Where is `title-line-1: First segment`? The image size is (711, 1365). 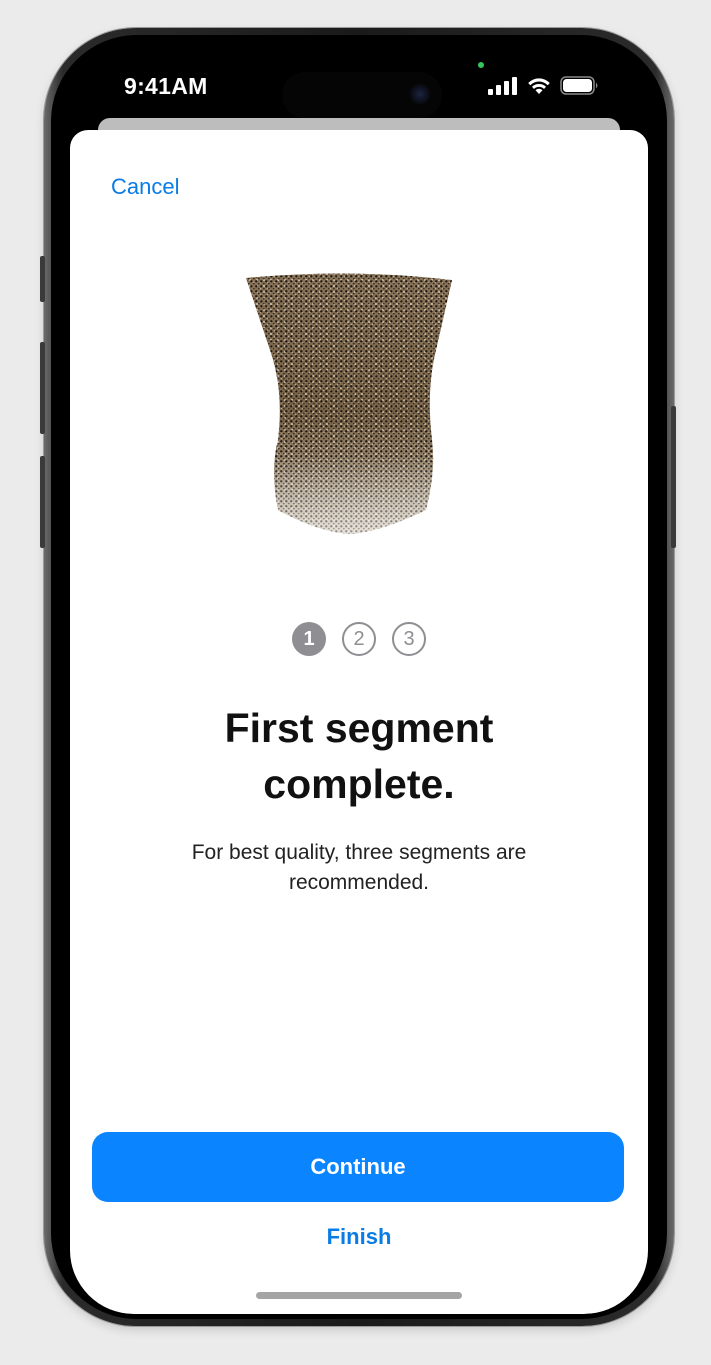
title-line-1: First segment is located at coordinates (359, 728).